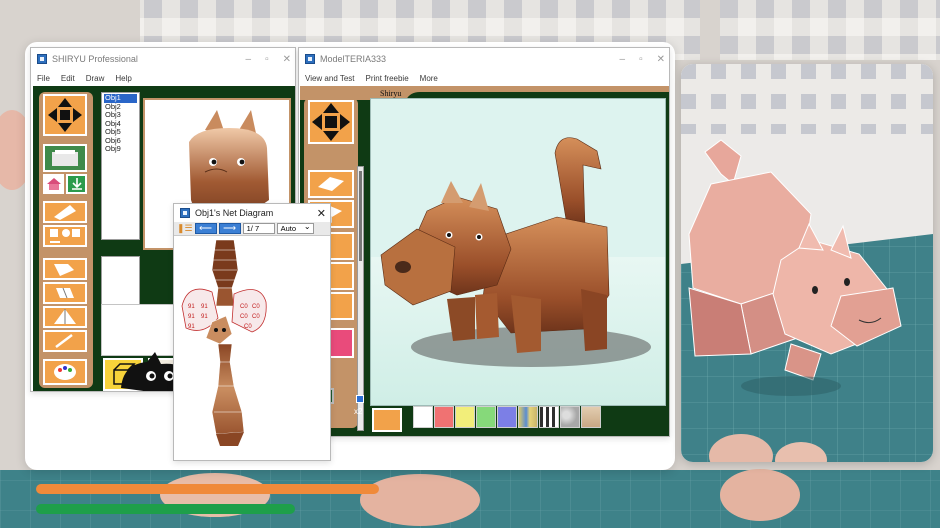 The image size is (940, 528). Describe the element at coordinates (43, 78) in the screenshot. I see `menu-file: File` at that location.